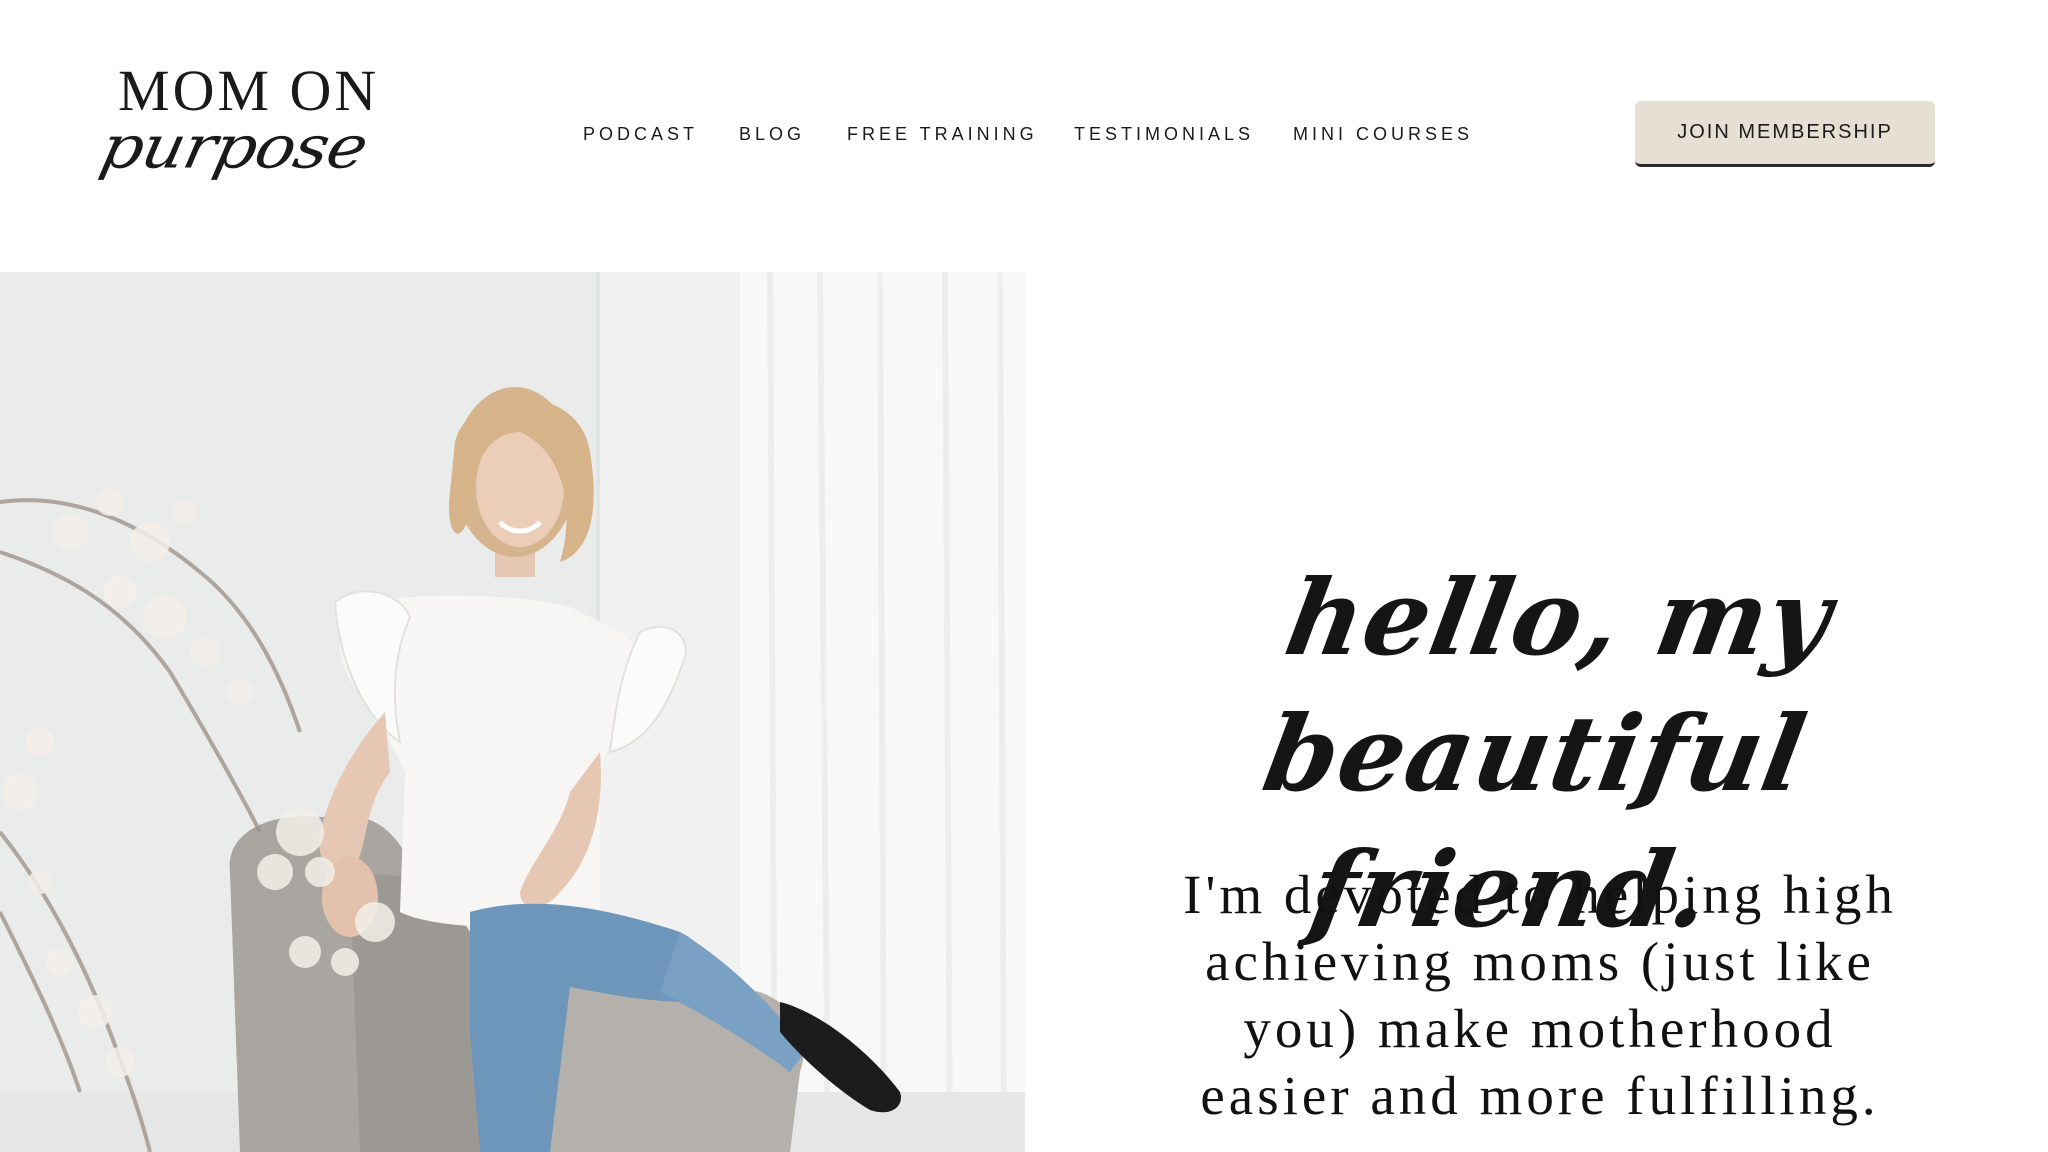 The image size is (2048, 1152). I want to click on nav-item-blog: BLOG, so click(772, 134).